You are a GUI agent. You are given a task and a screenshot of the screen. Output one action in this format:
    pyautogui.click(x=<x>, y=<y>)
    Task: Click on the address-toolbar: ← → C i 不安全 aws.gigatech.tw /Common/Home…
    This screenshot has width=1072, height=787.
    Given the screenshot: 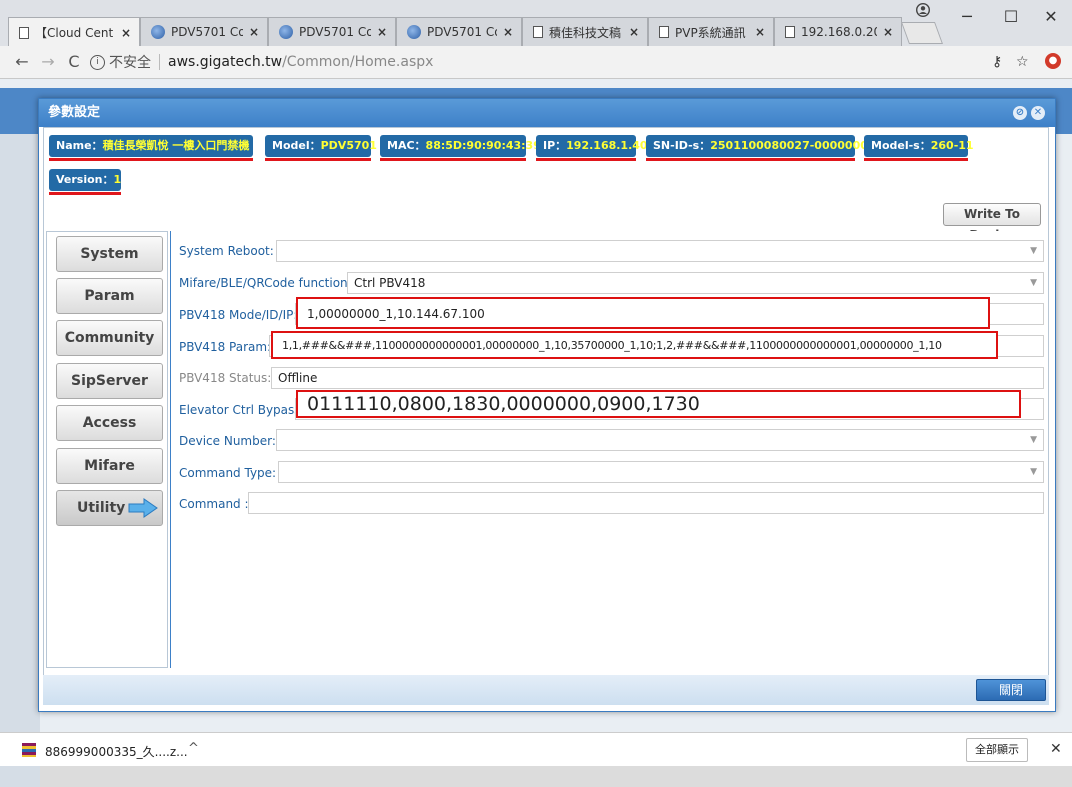 What is the action you would take?
    pyautogui.click(x=536, y=62)
    